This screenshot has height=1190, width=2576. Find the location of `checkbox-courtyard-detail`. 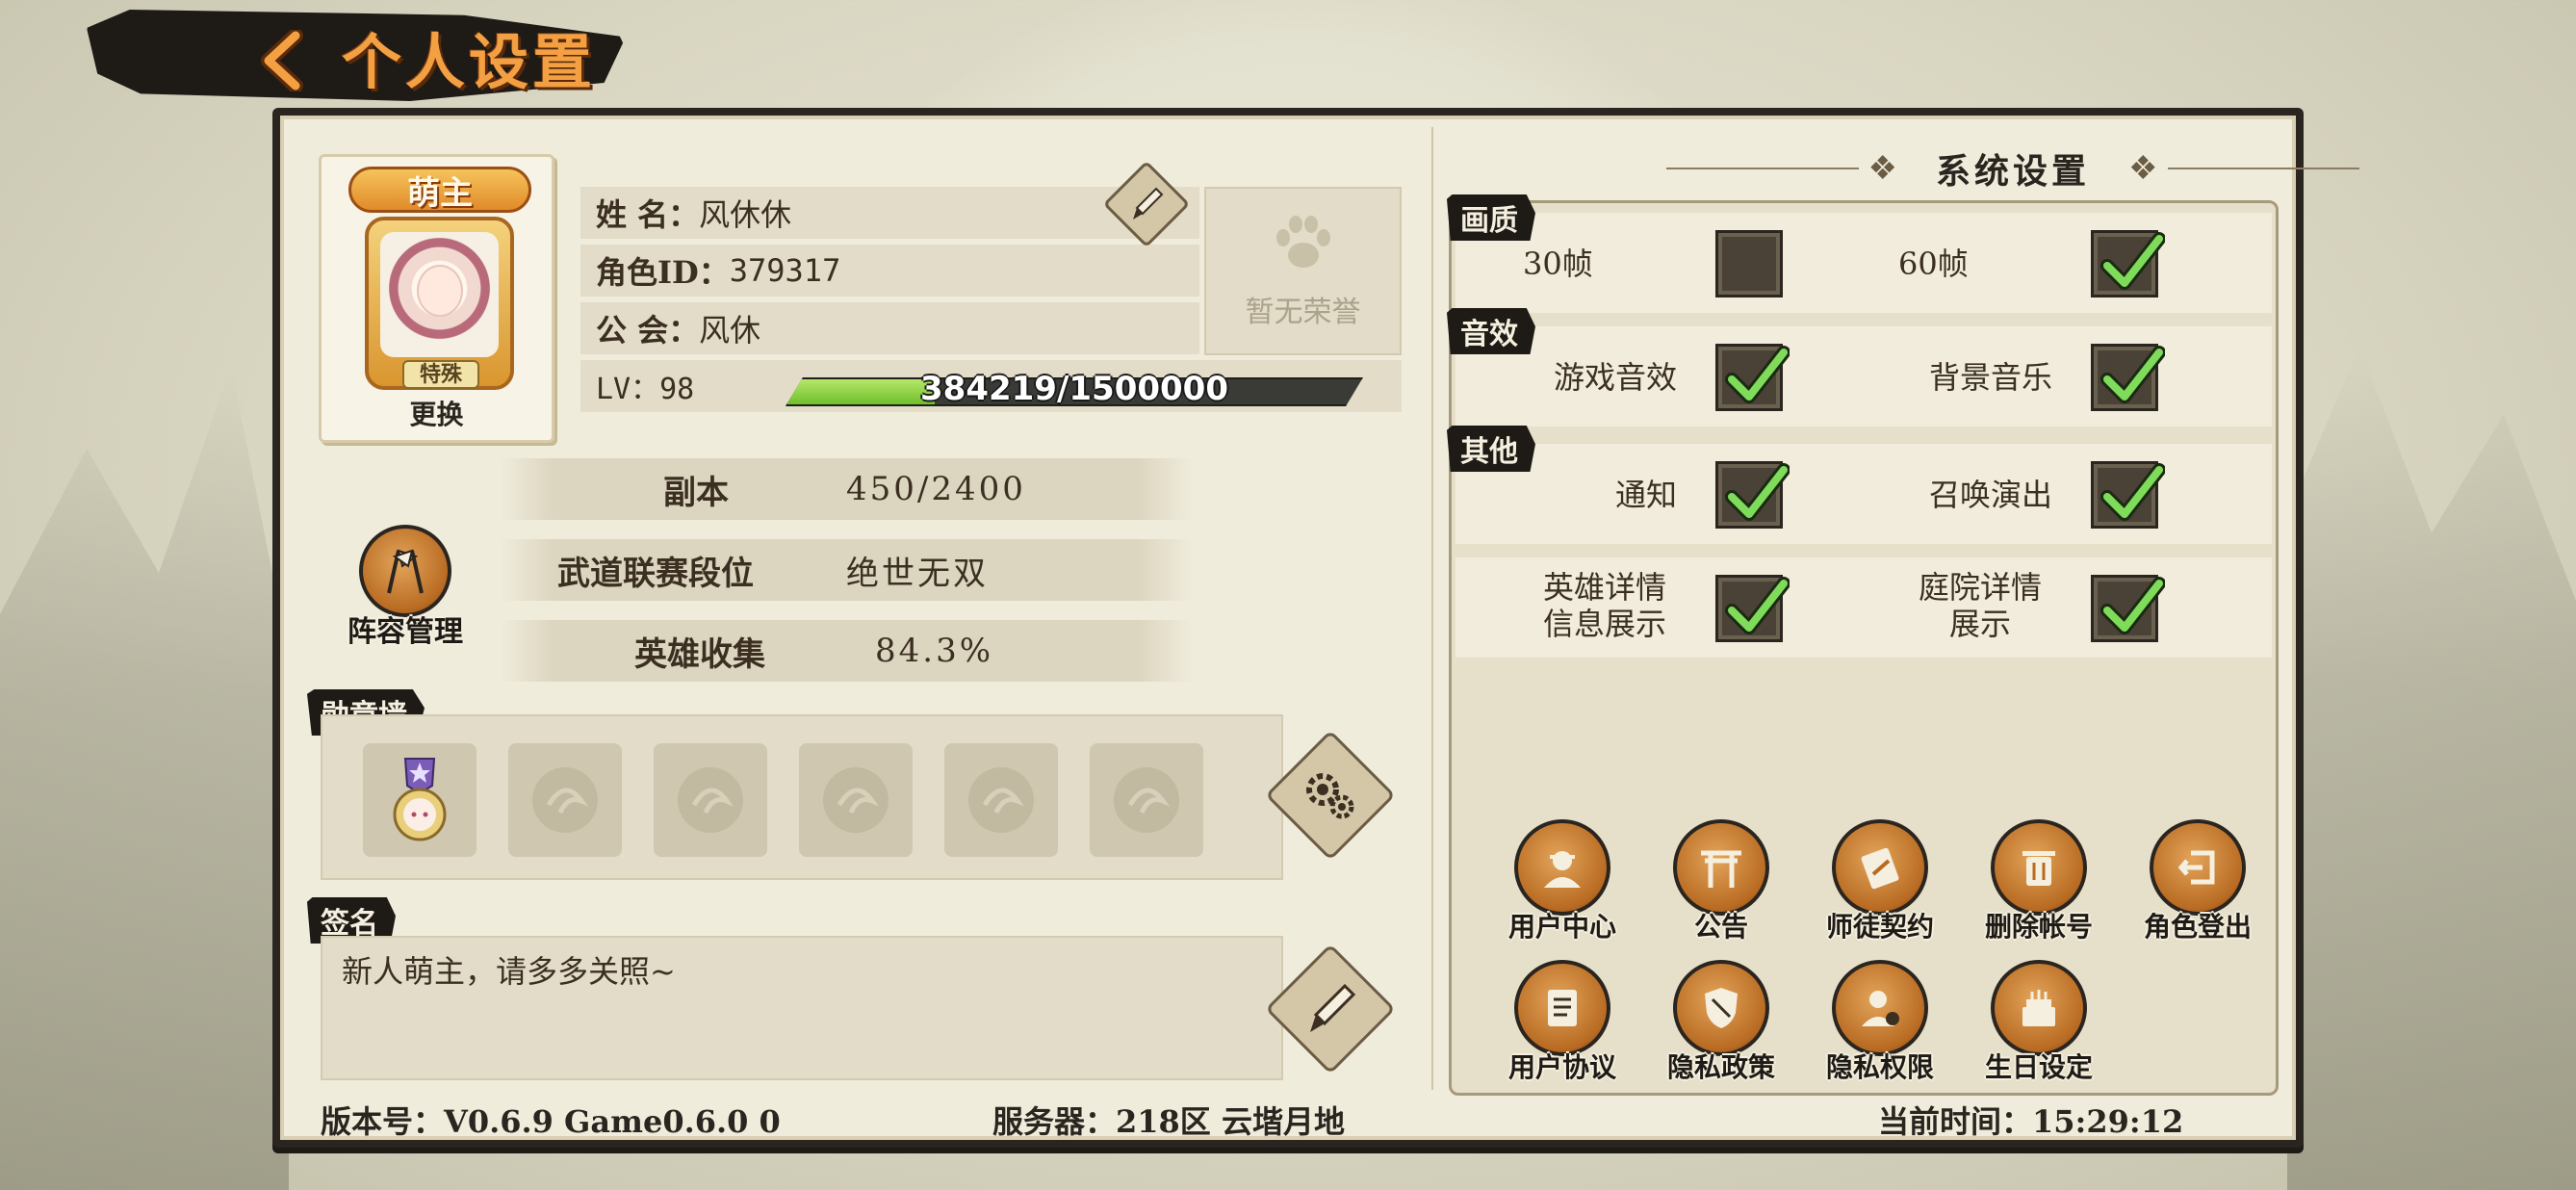

checkbox-courtyard-detail is located at coordinates (2128, 608).